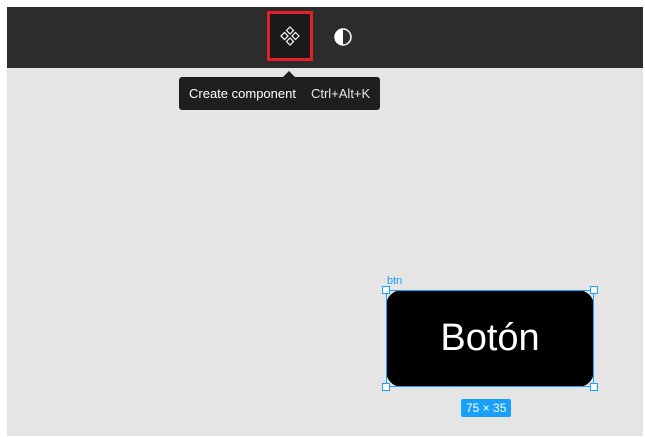 The width and height of the screenshot is (645, 437). I want to click on resize-handle-bottom-left, so click(386, 387).